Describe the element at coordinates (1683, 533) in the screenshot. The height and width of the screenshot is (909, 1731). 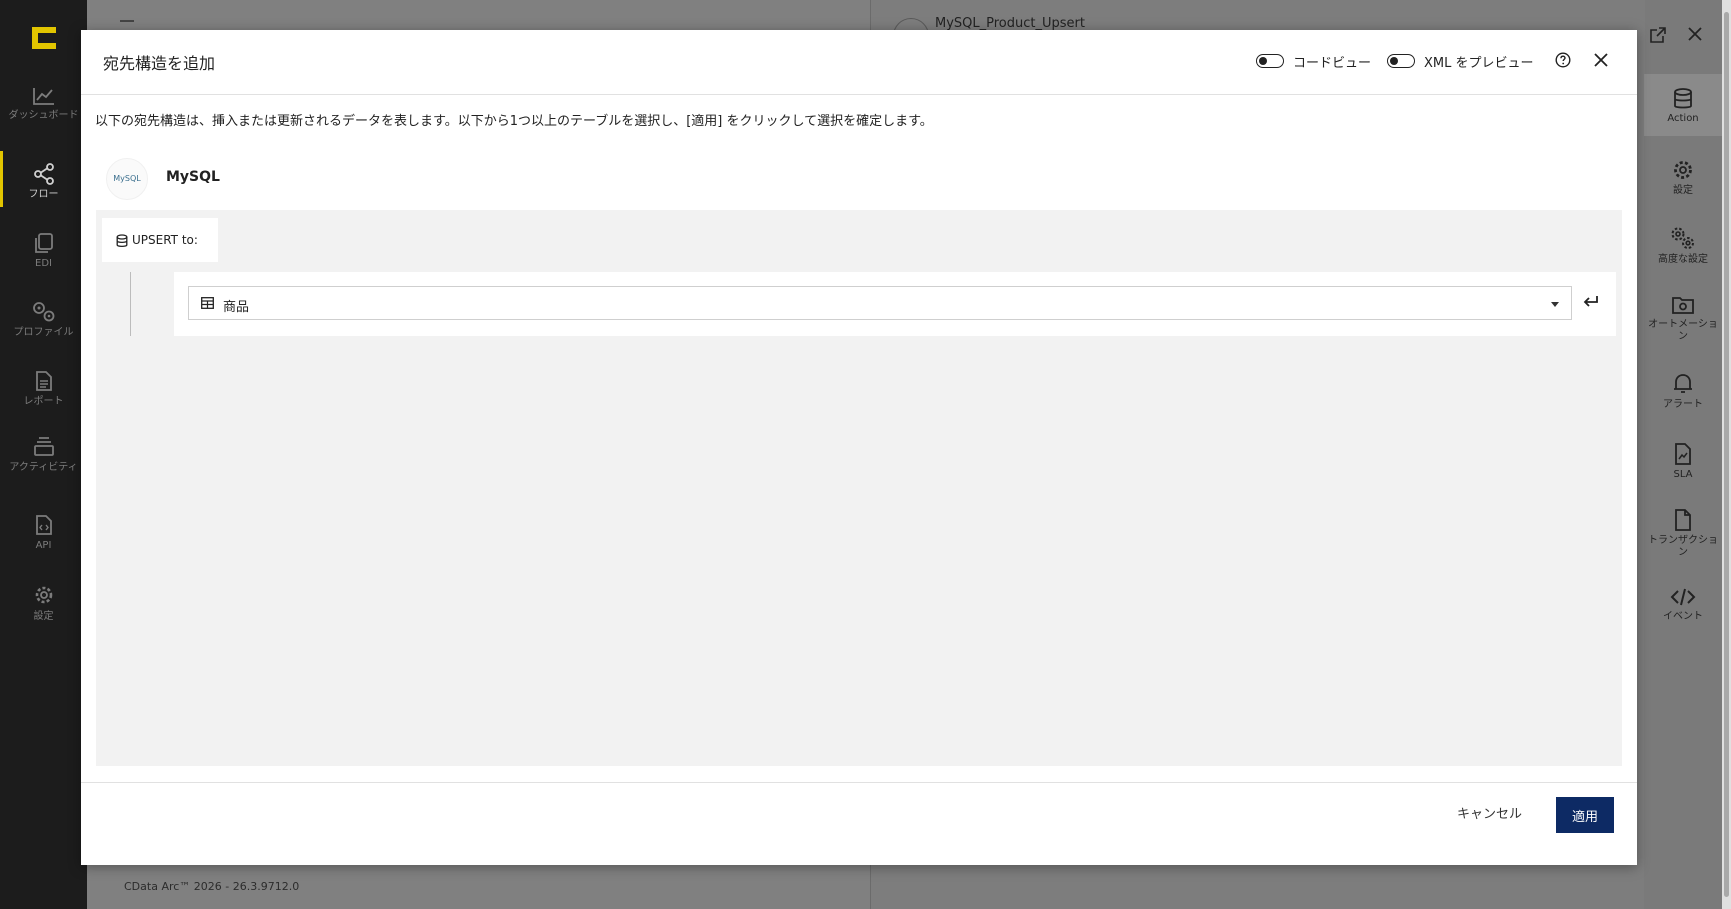
I see `rp-item-transaction: トランザクション` at that location.